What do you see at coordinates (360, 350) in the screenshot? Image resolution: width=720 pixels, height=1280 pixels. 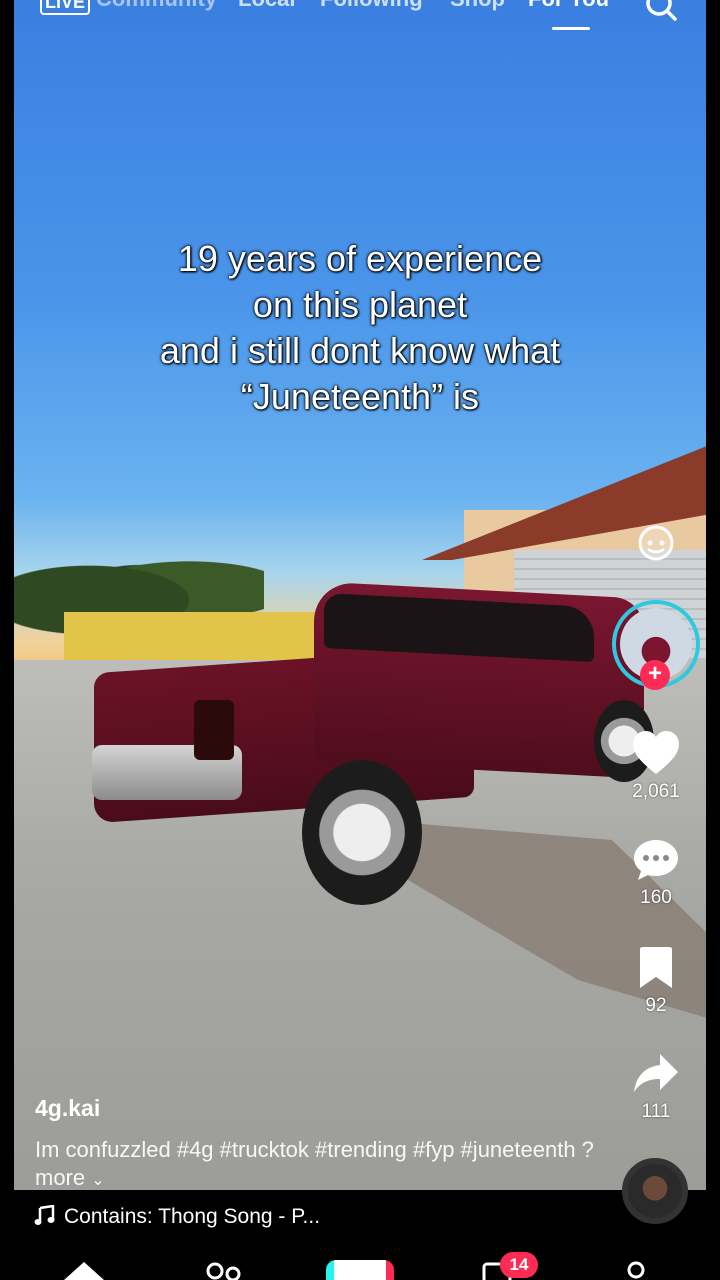 I see `caption-line: and i still dont know what` at bounding box center [360, 350].